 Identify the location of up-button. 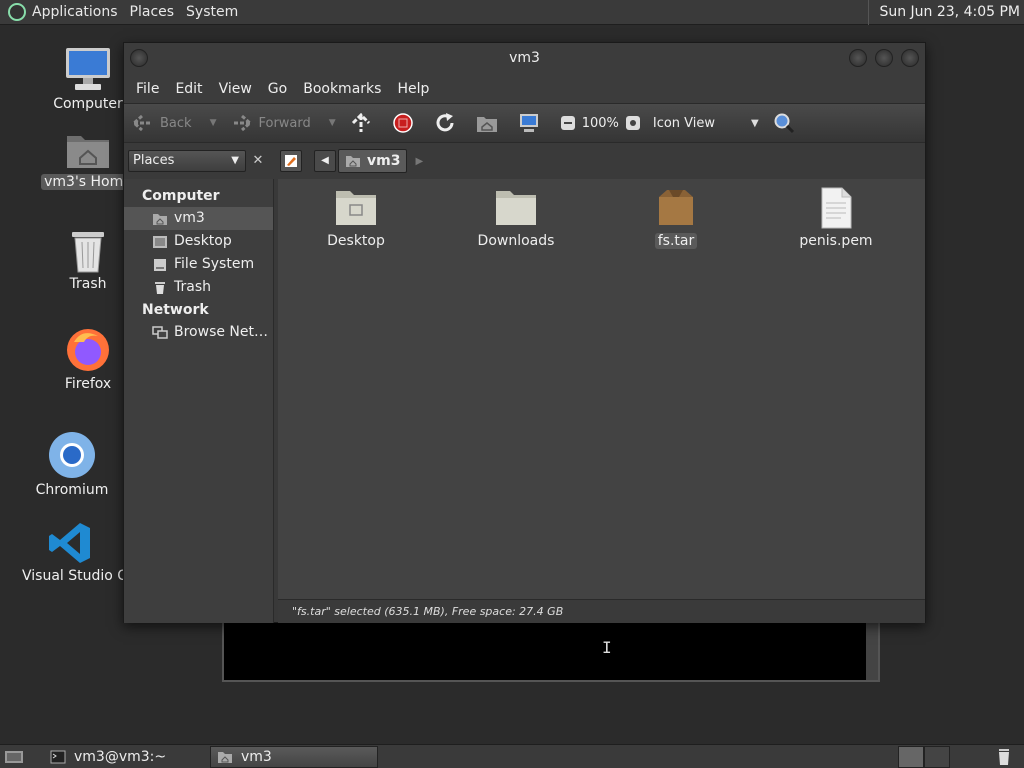
(364, 123).